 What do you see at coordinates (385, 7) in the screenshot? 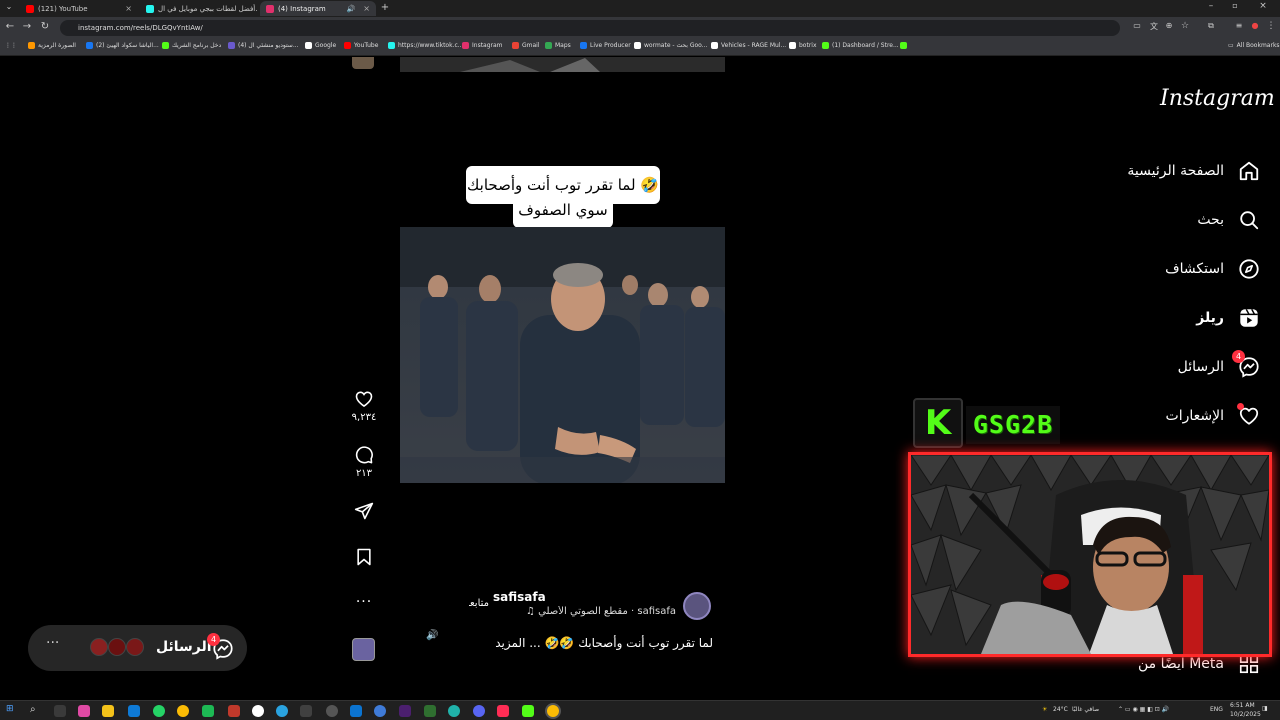
I see `new-tab-button: +` at bounding box center [385, 7].